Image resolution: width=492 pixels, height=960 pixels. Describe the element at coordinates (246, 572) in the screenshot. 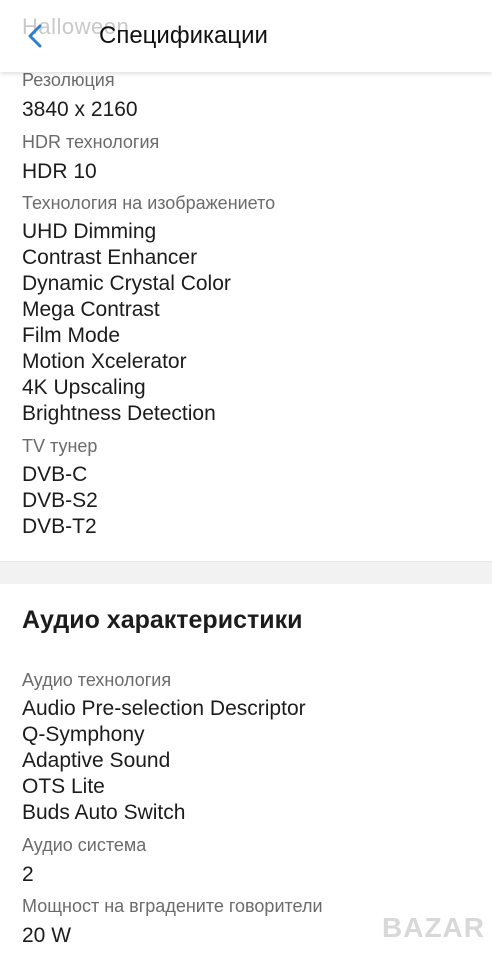

I see `section-divider` at that location.